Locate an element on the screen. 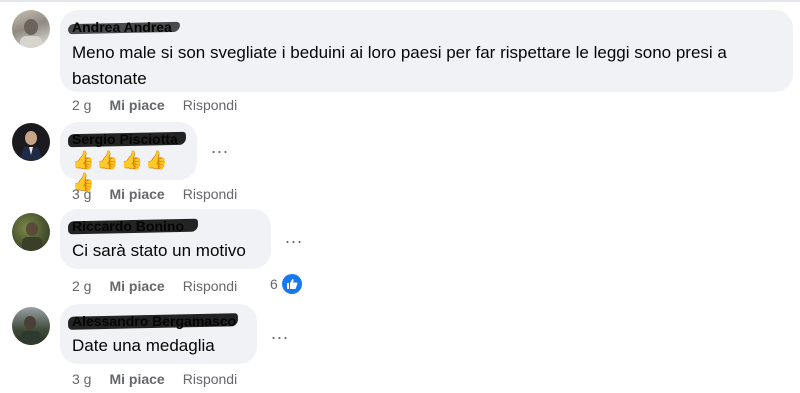 This screenshot has height=393, width=800. like-reaction-icon is located at coordinates (291, 284).